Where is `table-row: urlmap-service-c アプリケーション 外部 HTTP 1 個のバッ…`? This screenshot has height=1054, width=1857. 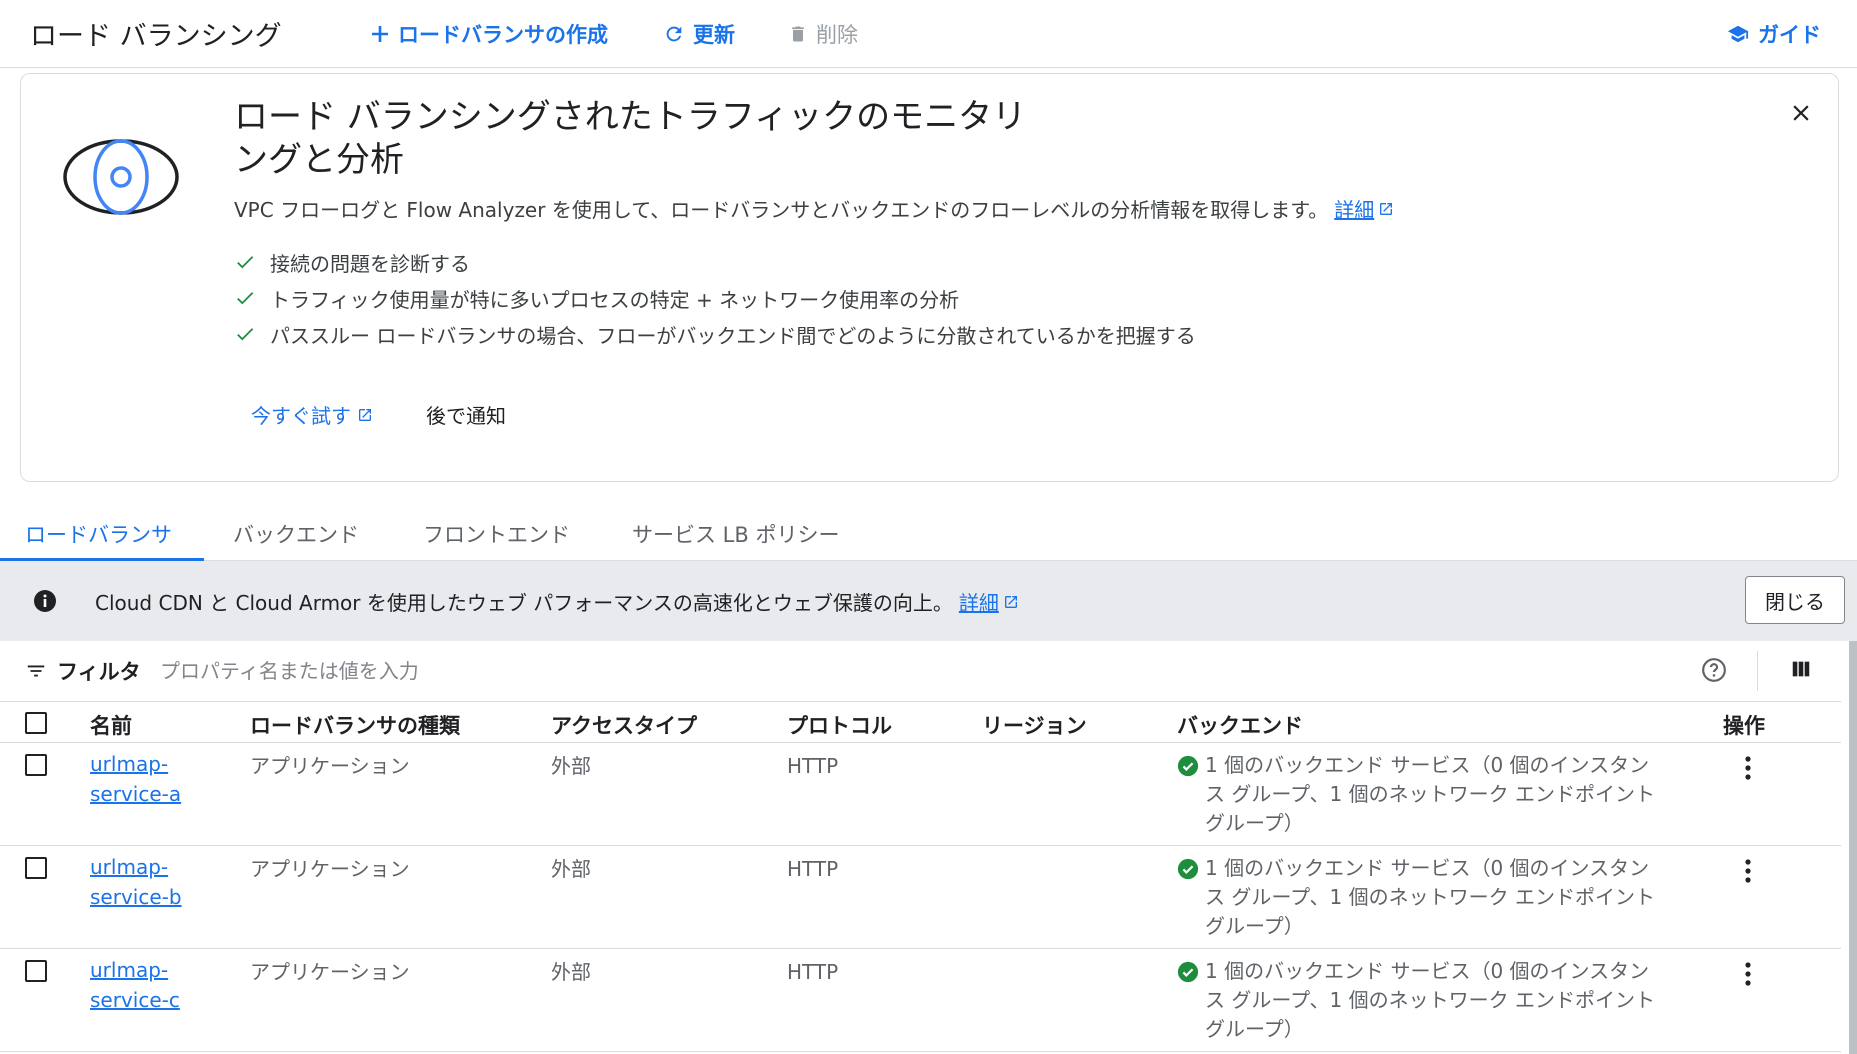 table-row: urlmap-service-c アプリケーション 外部 HTTP 1 個のバッ… is located at coordinates (920, 1000).